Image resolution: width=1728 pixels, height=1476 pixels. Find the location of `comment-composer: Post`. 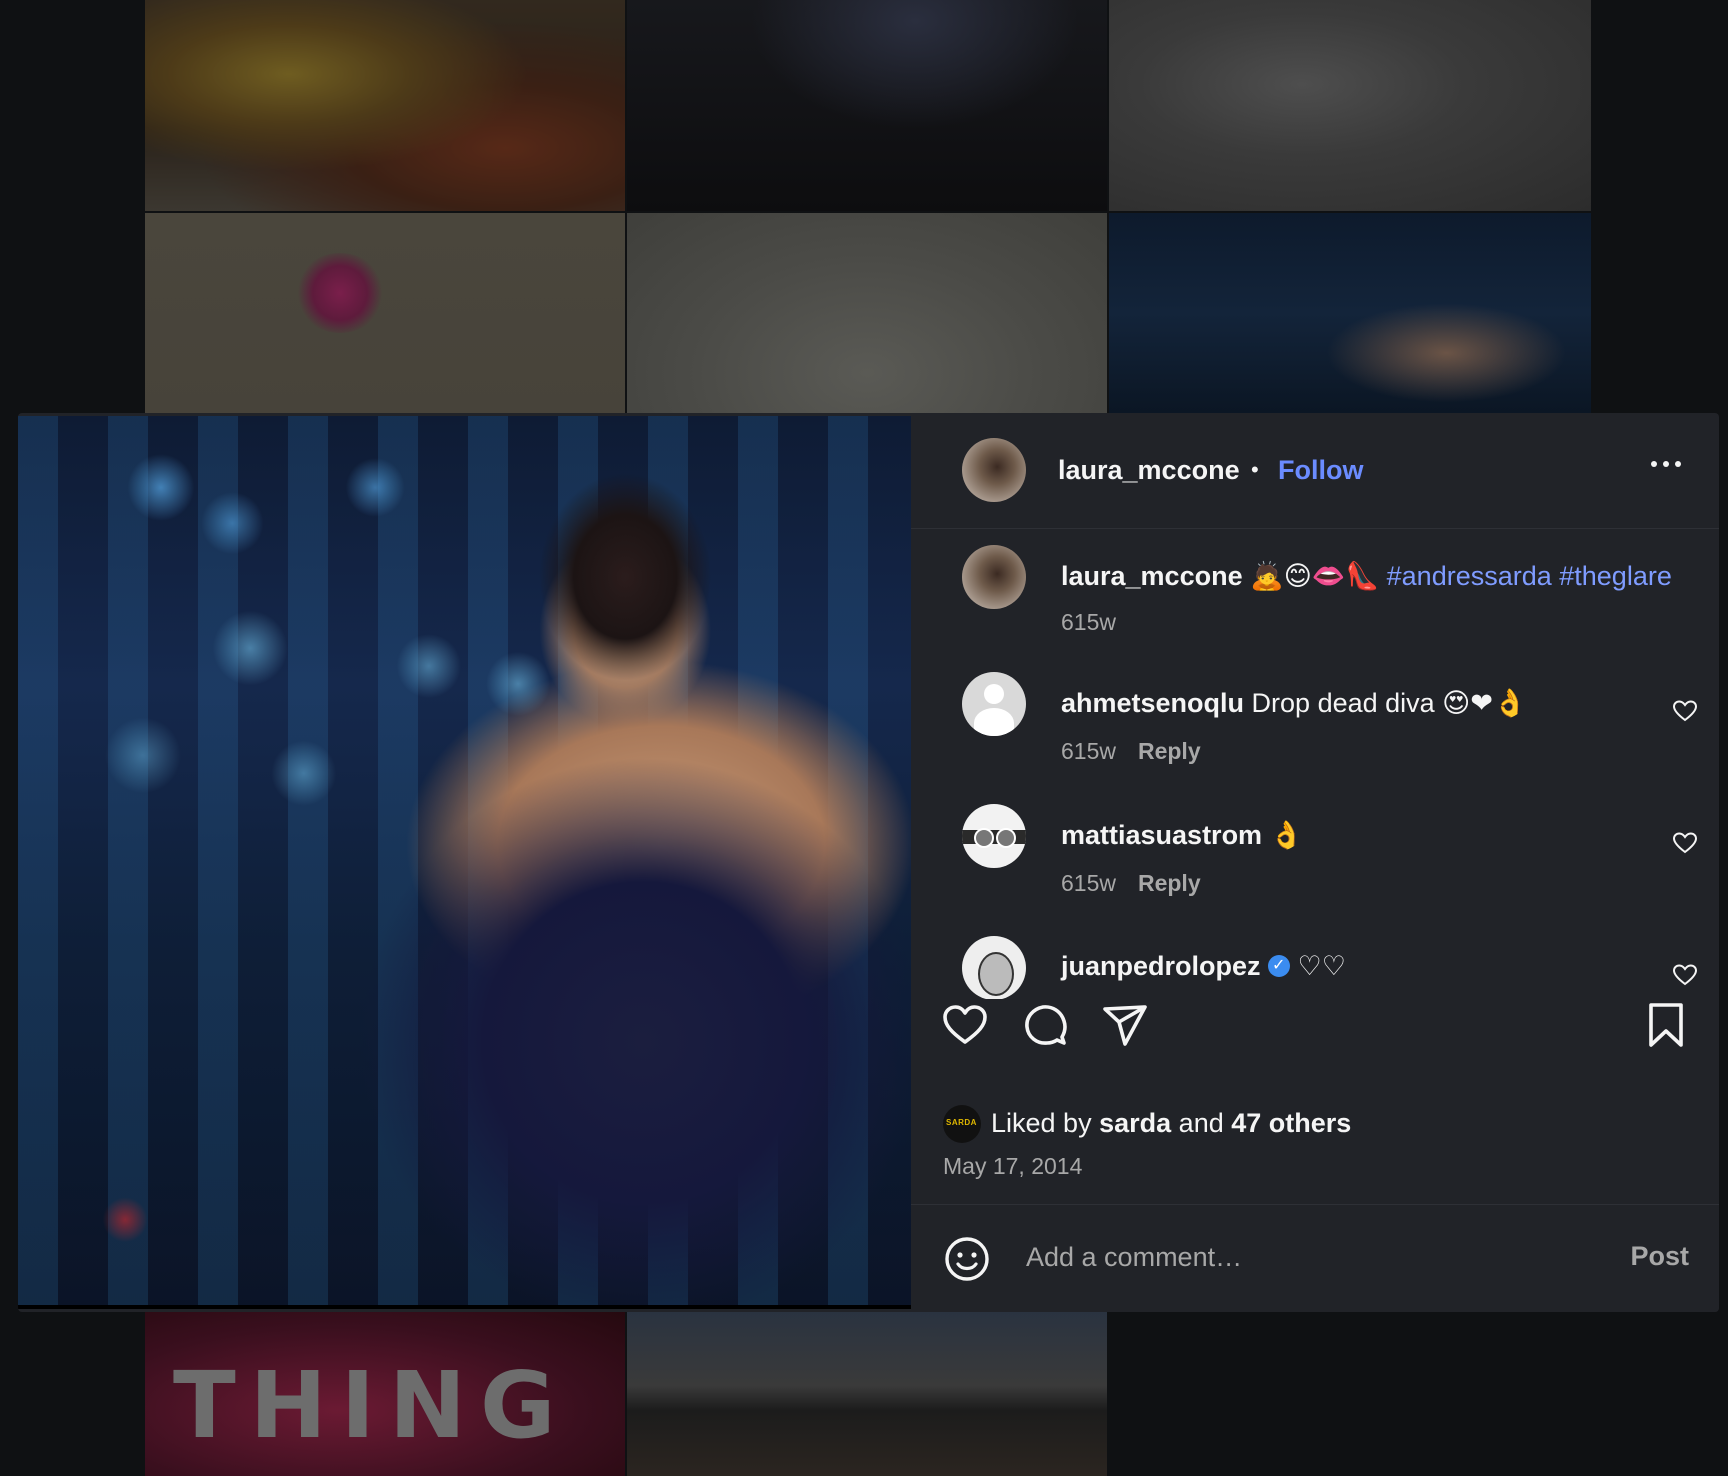

comment-composer: Post is located at coordinates (1315, 1258).